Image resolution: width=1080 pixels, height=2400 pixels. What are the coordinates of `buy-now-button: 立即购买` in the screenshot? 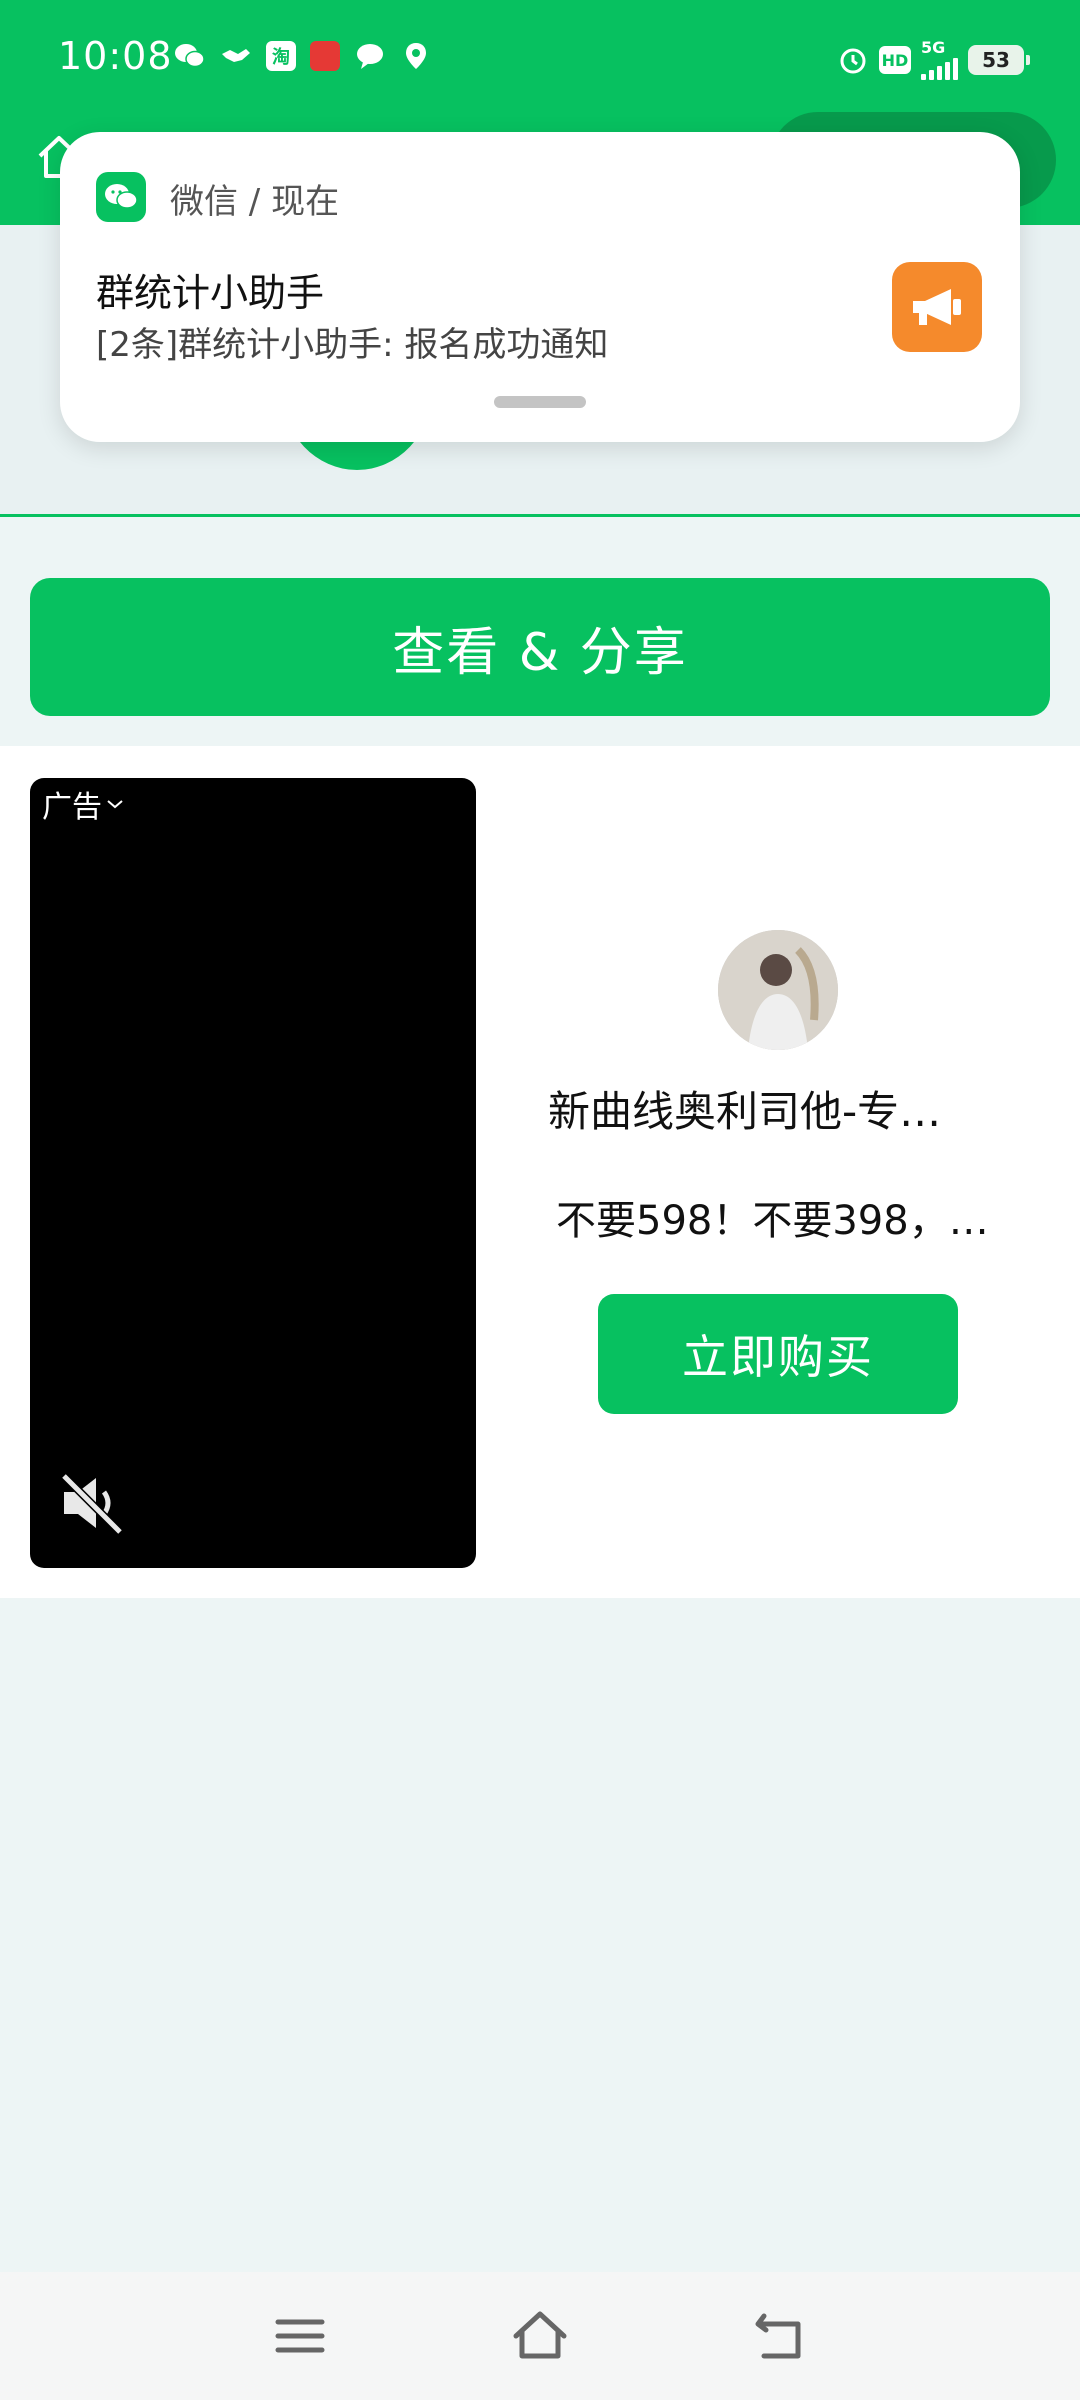 It's located at (778, 1354).